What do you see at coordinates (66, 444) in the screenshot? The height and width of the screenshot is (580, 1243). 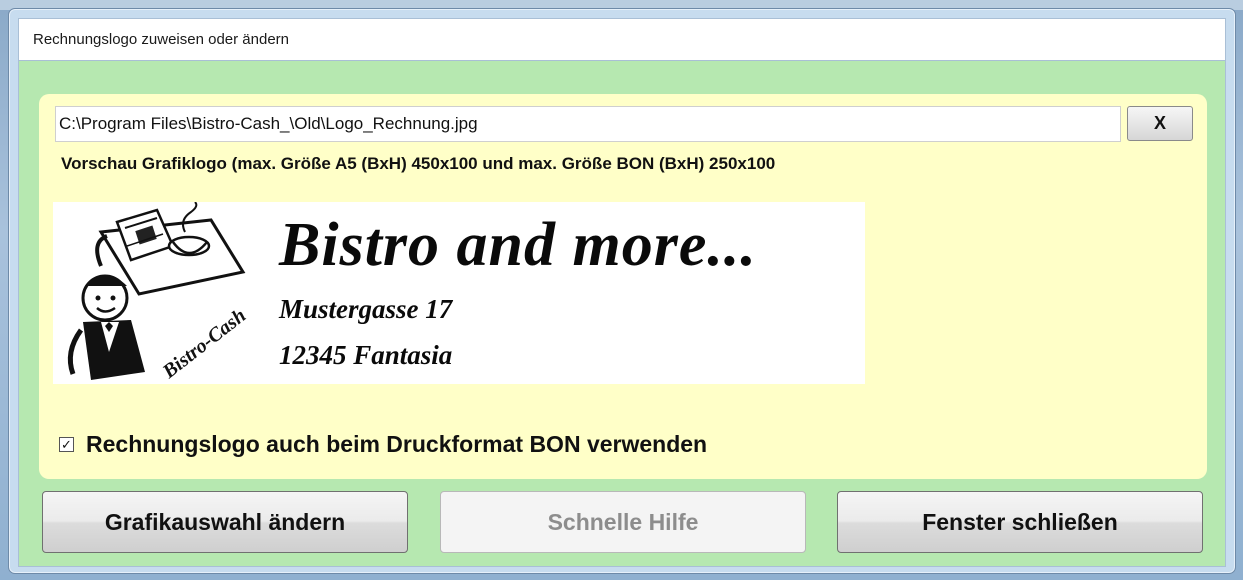 I see `use-on-bon-checkbox: ✓` at bounding box center [66, 444].